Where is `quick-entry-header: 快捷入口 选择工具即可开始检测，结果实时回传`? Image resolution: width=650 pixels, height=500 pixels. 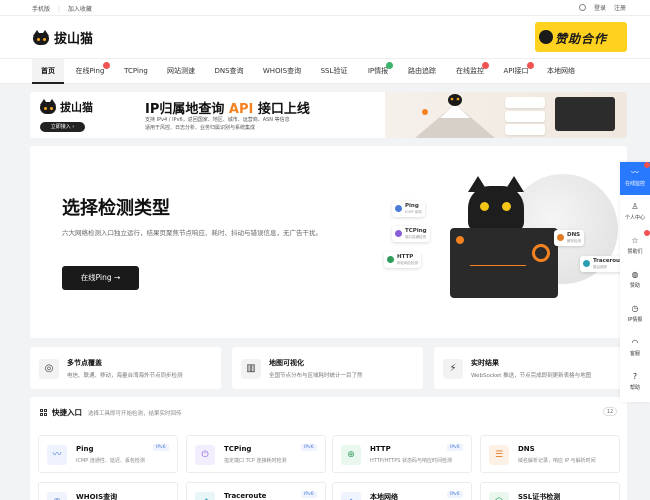
quick-entry-header: 快捷入口 选择工具即可开始检测，结果实时回传 is located at coordinates (111, 412).